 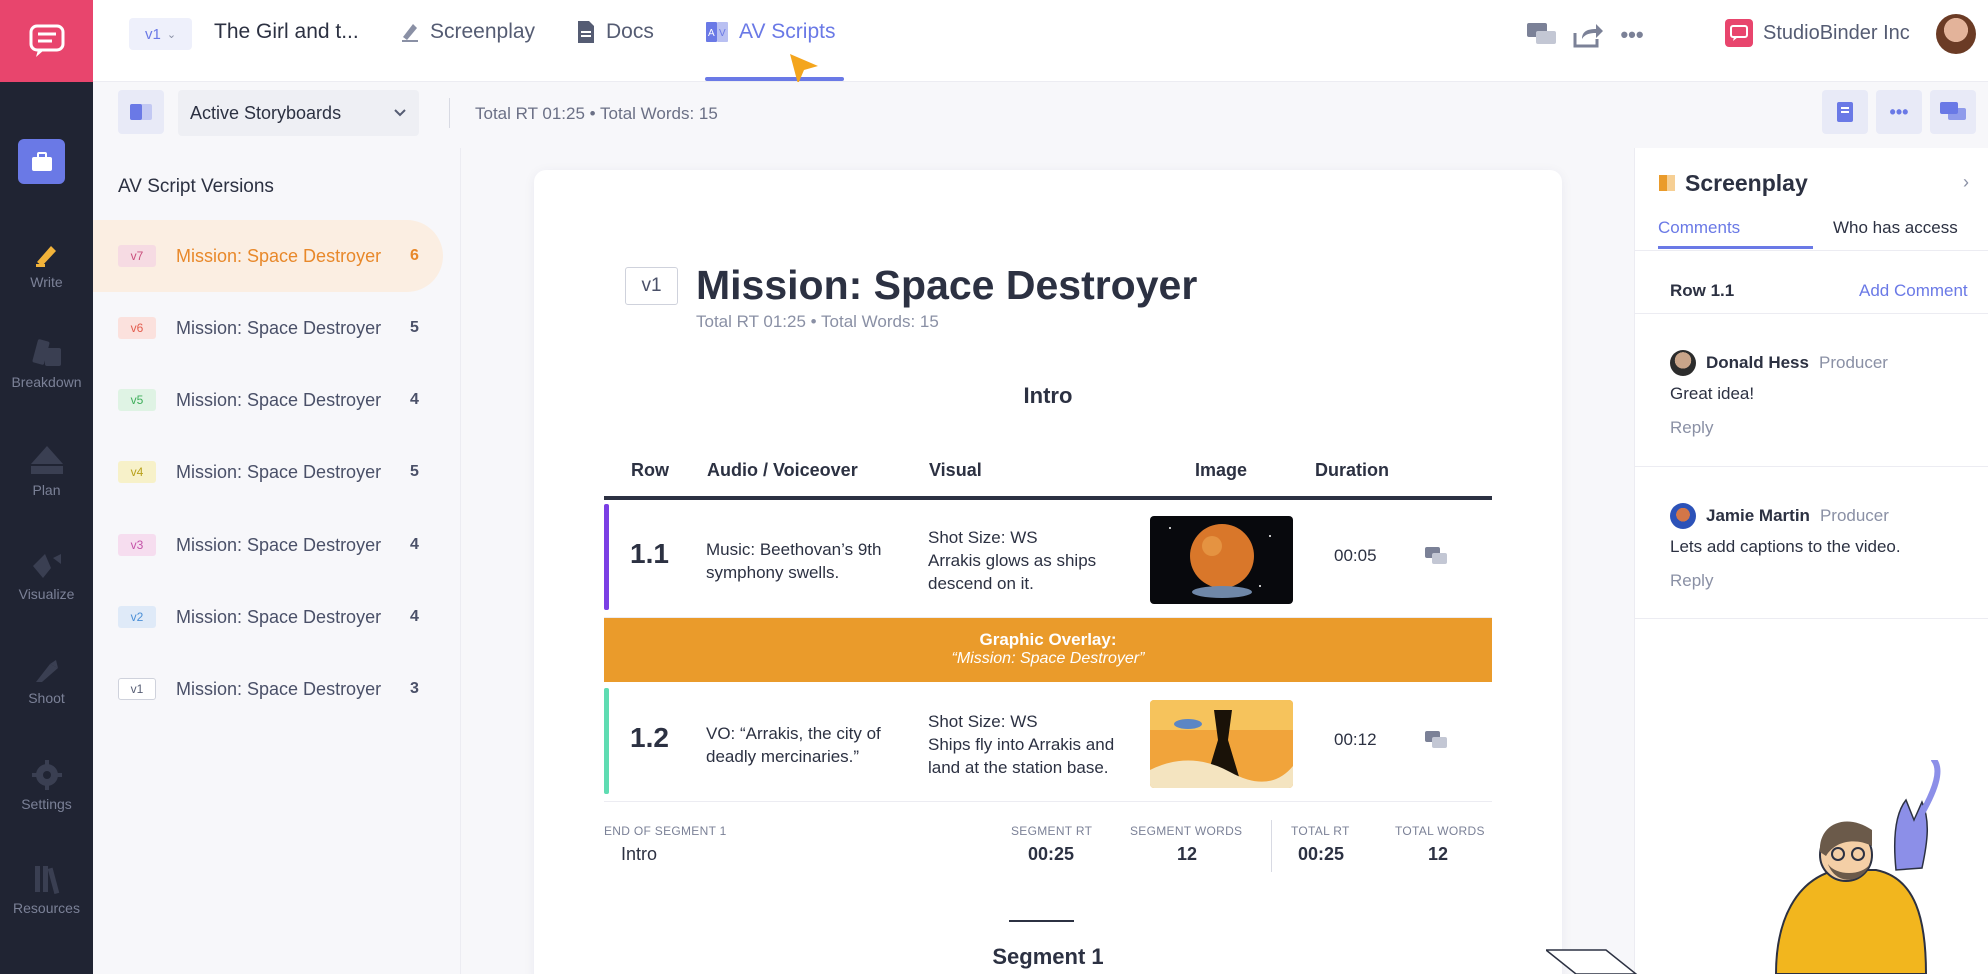 I want to click on comments-button, so click(x=1542, y=35).